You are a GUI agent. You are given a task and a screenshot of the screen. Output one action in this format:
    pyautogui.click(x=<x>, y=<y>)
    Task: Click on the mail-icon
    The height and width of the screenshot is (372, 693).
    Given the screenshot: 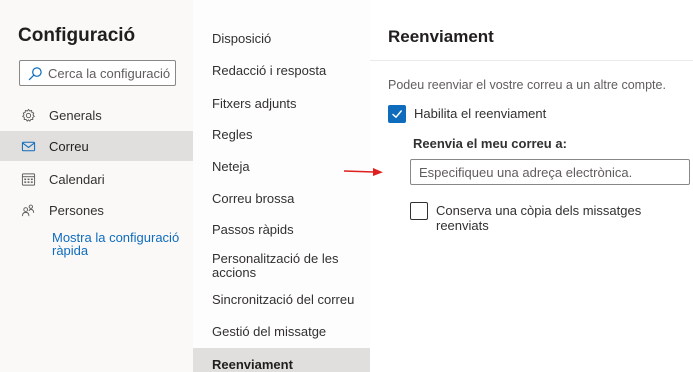 What is the action you would take?
    pyautogui.click(x=28, y=146)
    